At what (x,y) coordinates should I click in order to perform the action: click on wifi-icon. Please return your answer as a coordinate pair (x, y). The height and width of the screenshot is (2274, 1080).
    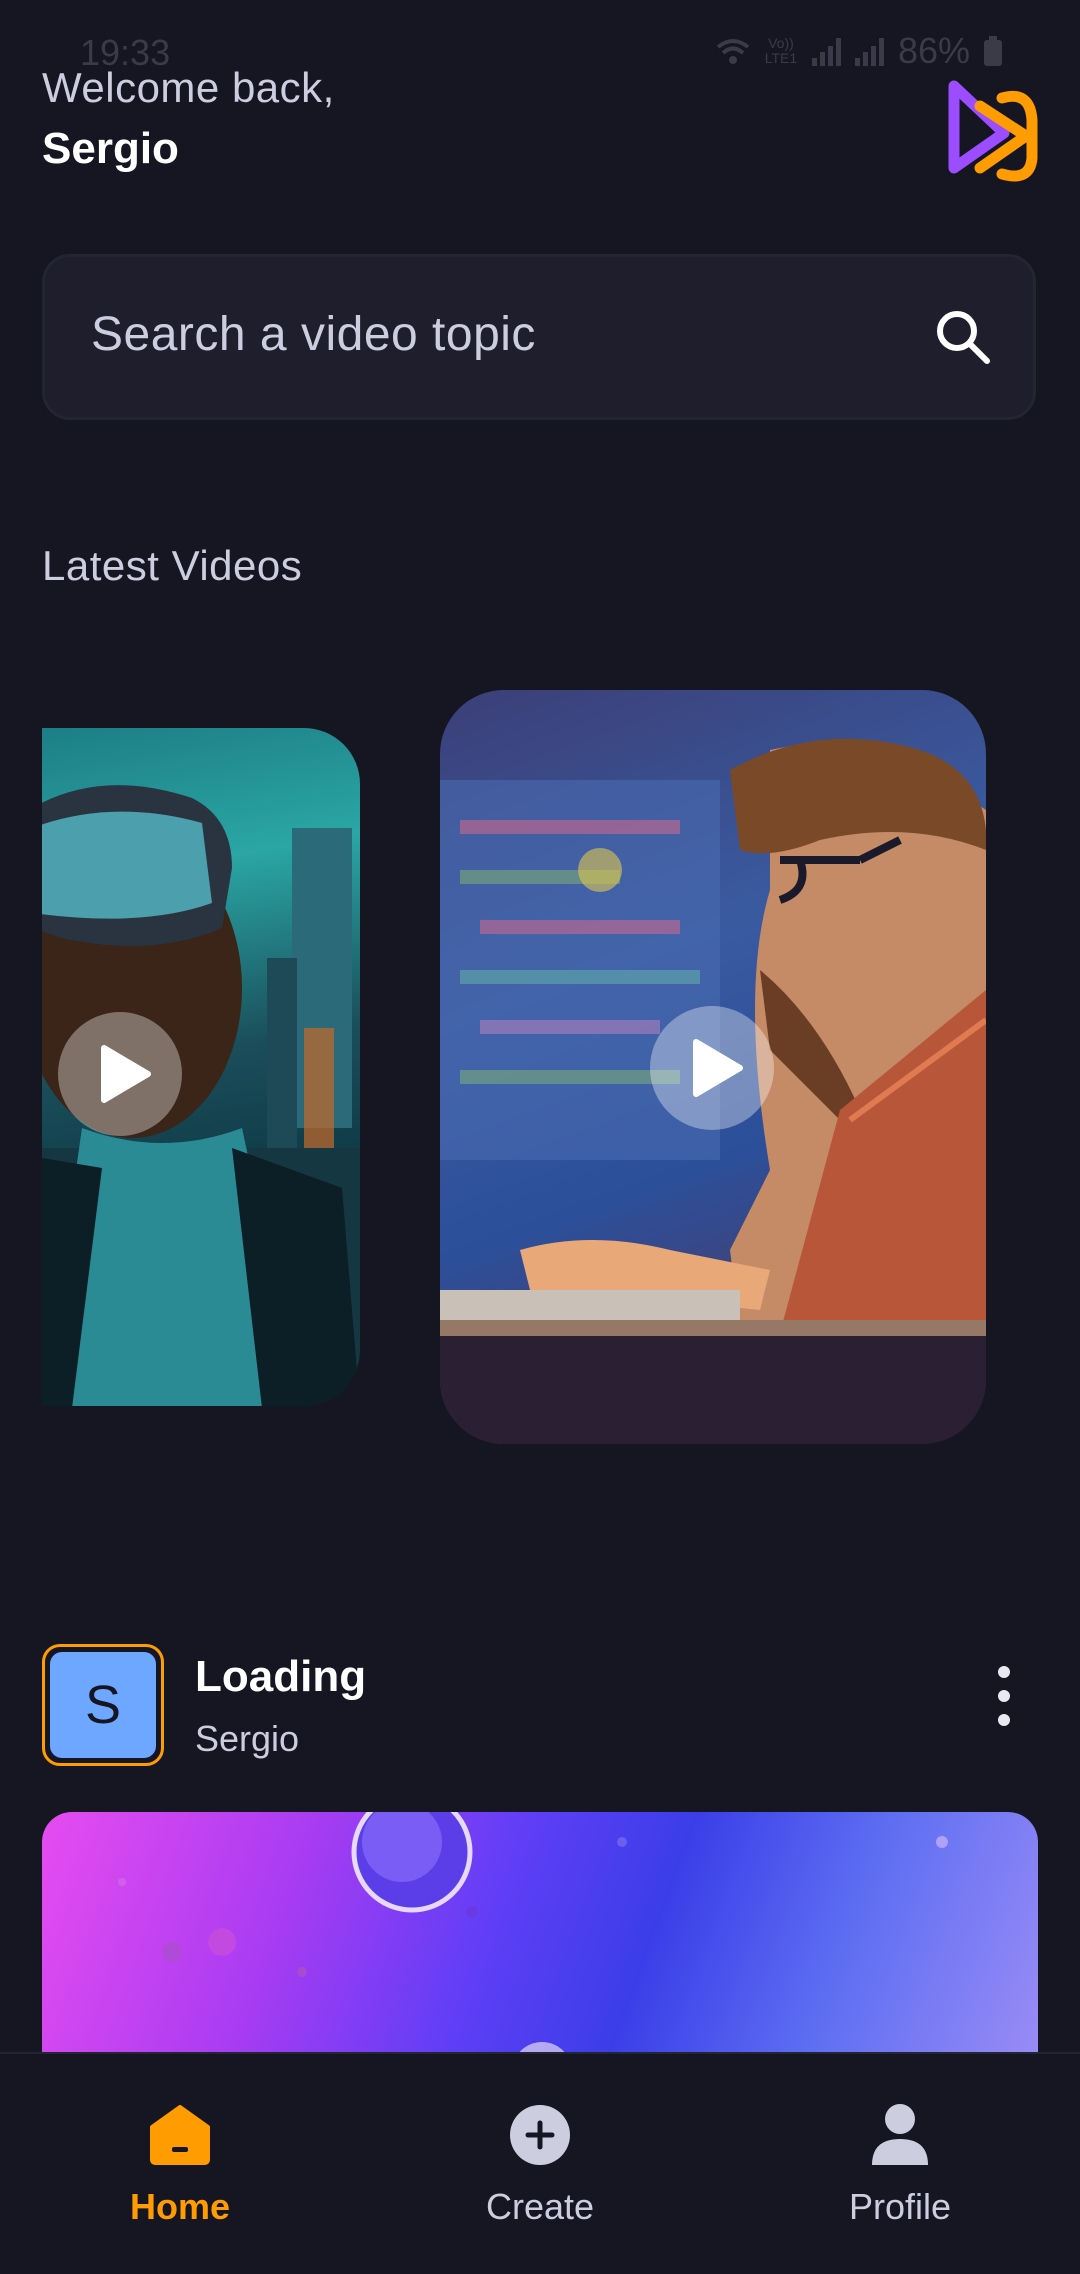
    Looking at the image, I should click on (733, 51).